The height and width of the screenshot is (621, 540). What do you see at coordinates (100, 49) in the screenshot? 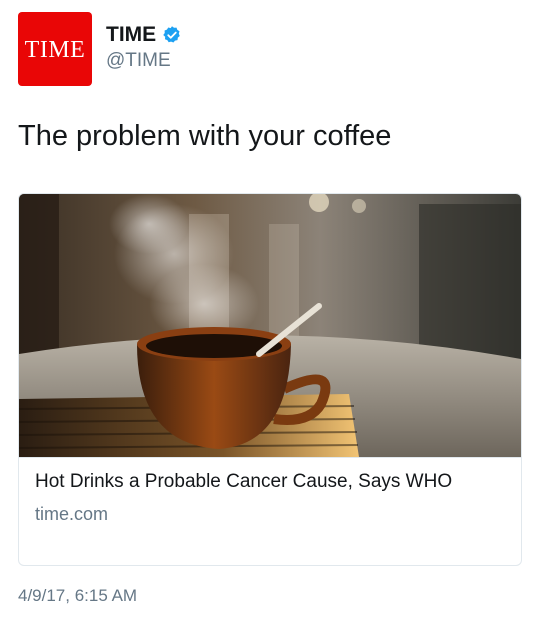
I see `tweet-header: TIME TIME @TIME` at bounding box center [100, 49].